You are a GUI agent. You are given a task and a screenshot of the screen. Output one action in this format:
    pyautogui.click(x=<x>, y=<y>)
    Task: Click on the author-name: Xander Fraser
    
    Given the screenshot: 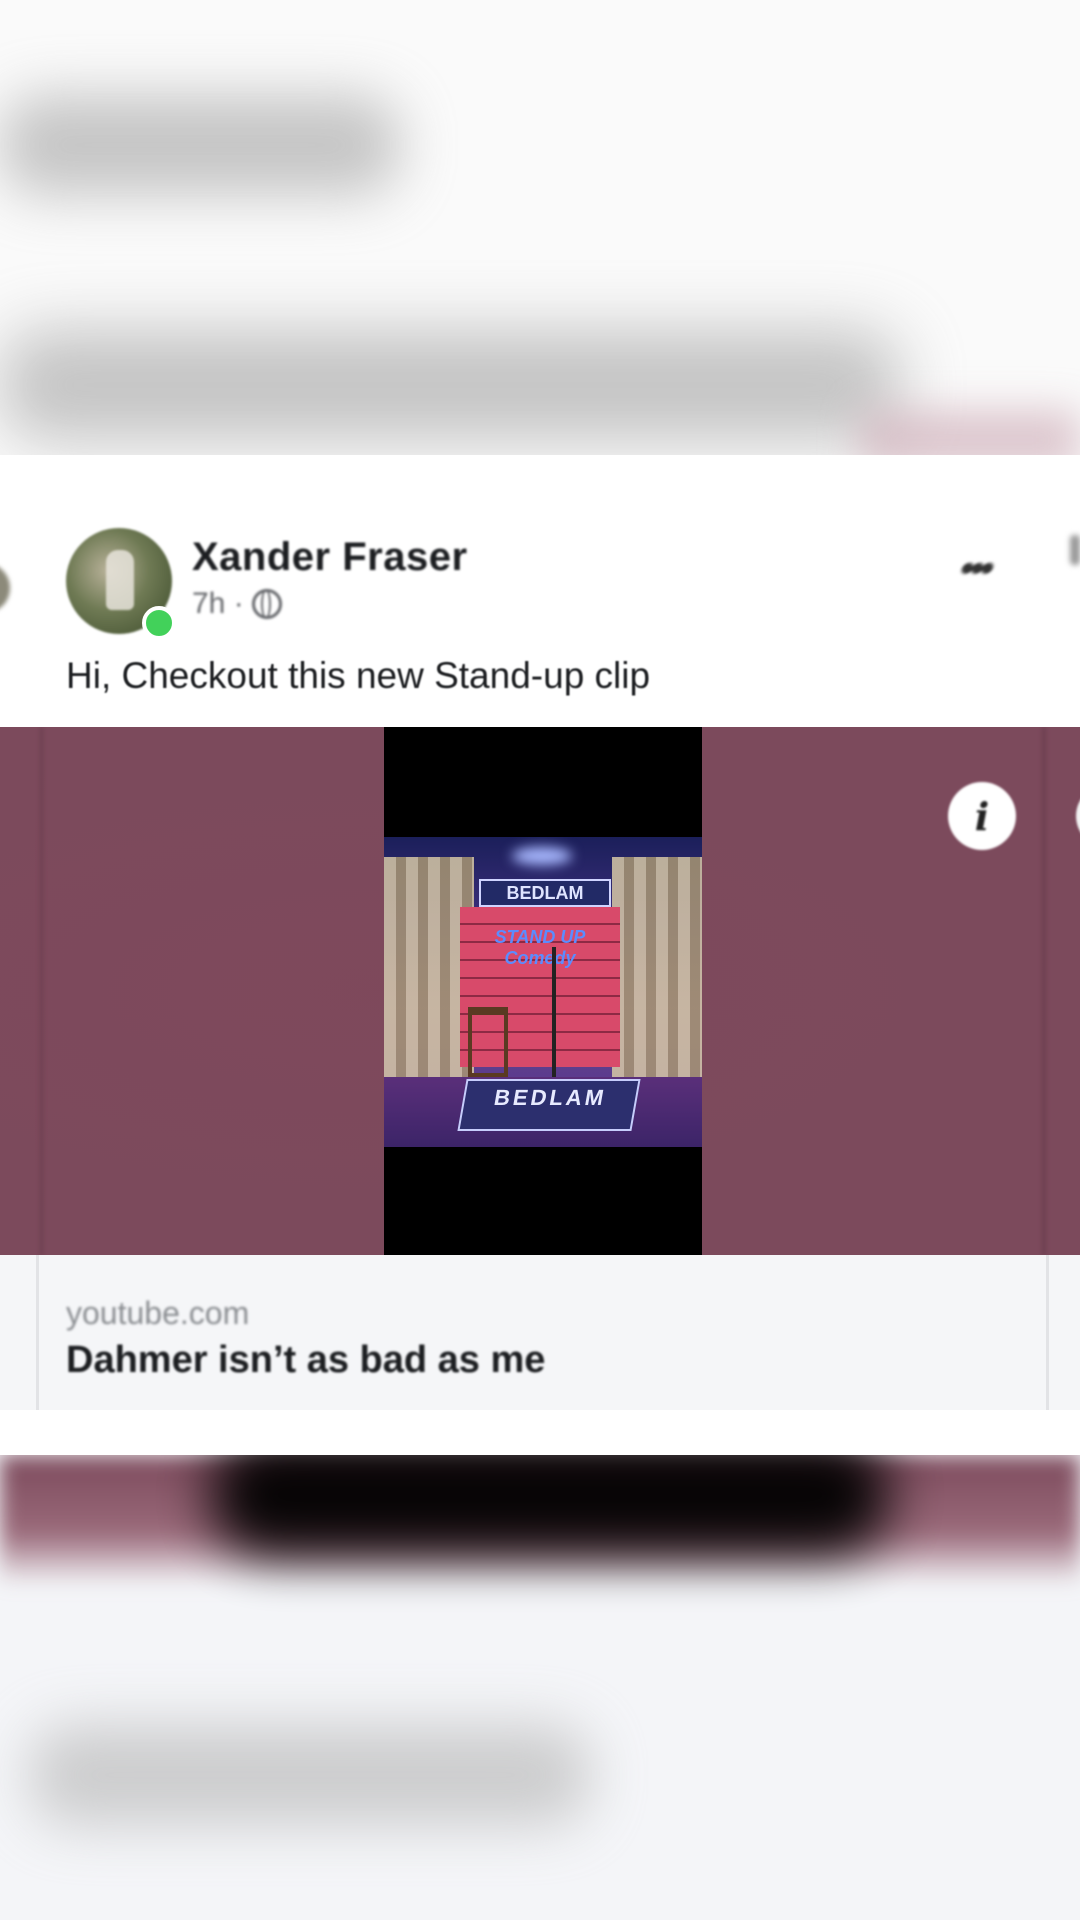 What is the action you would take?
    pyautogui.click(x=330, y=557)
    